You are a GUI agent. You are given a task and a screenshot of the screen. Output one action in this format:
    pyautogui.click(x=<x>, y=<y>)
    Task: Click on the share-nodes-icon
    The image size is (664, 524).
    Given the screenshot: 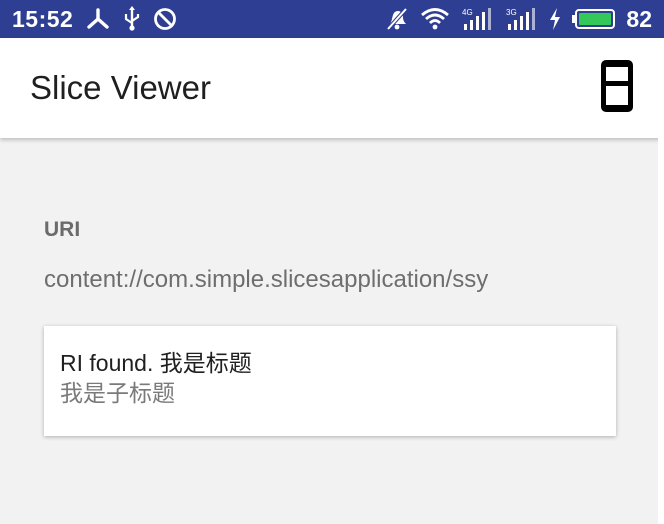 What is the action you would take?
    pyautogui.click(x=98, y=19)
    